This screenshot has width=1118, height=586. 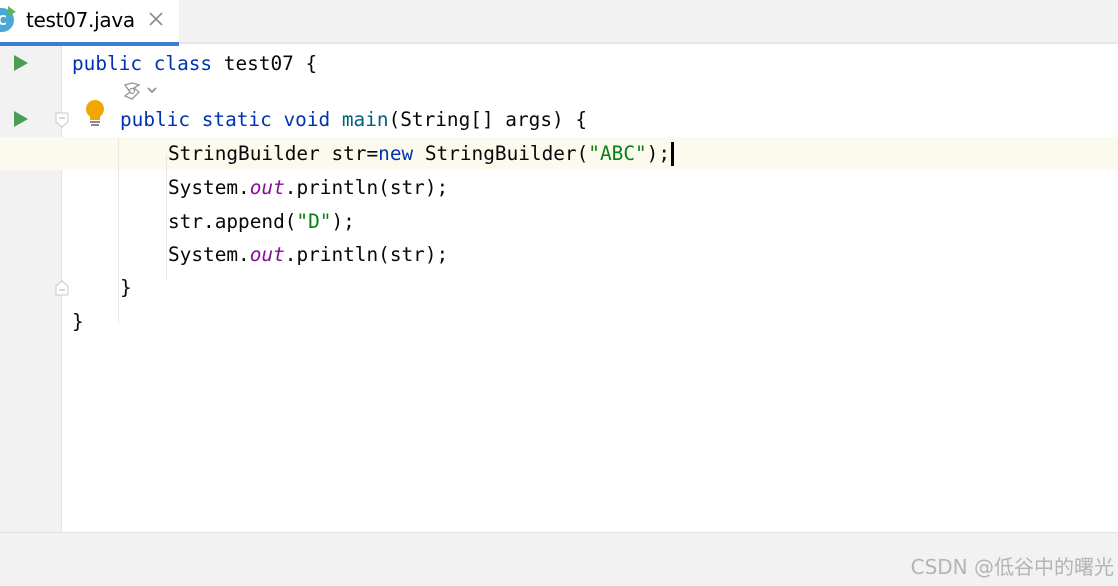 I want to click on svg-text: C, so click(x=3, y=21).